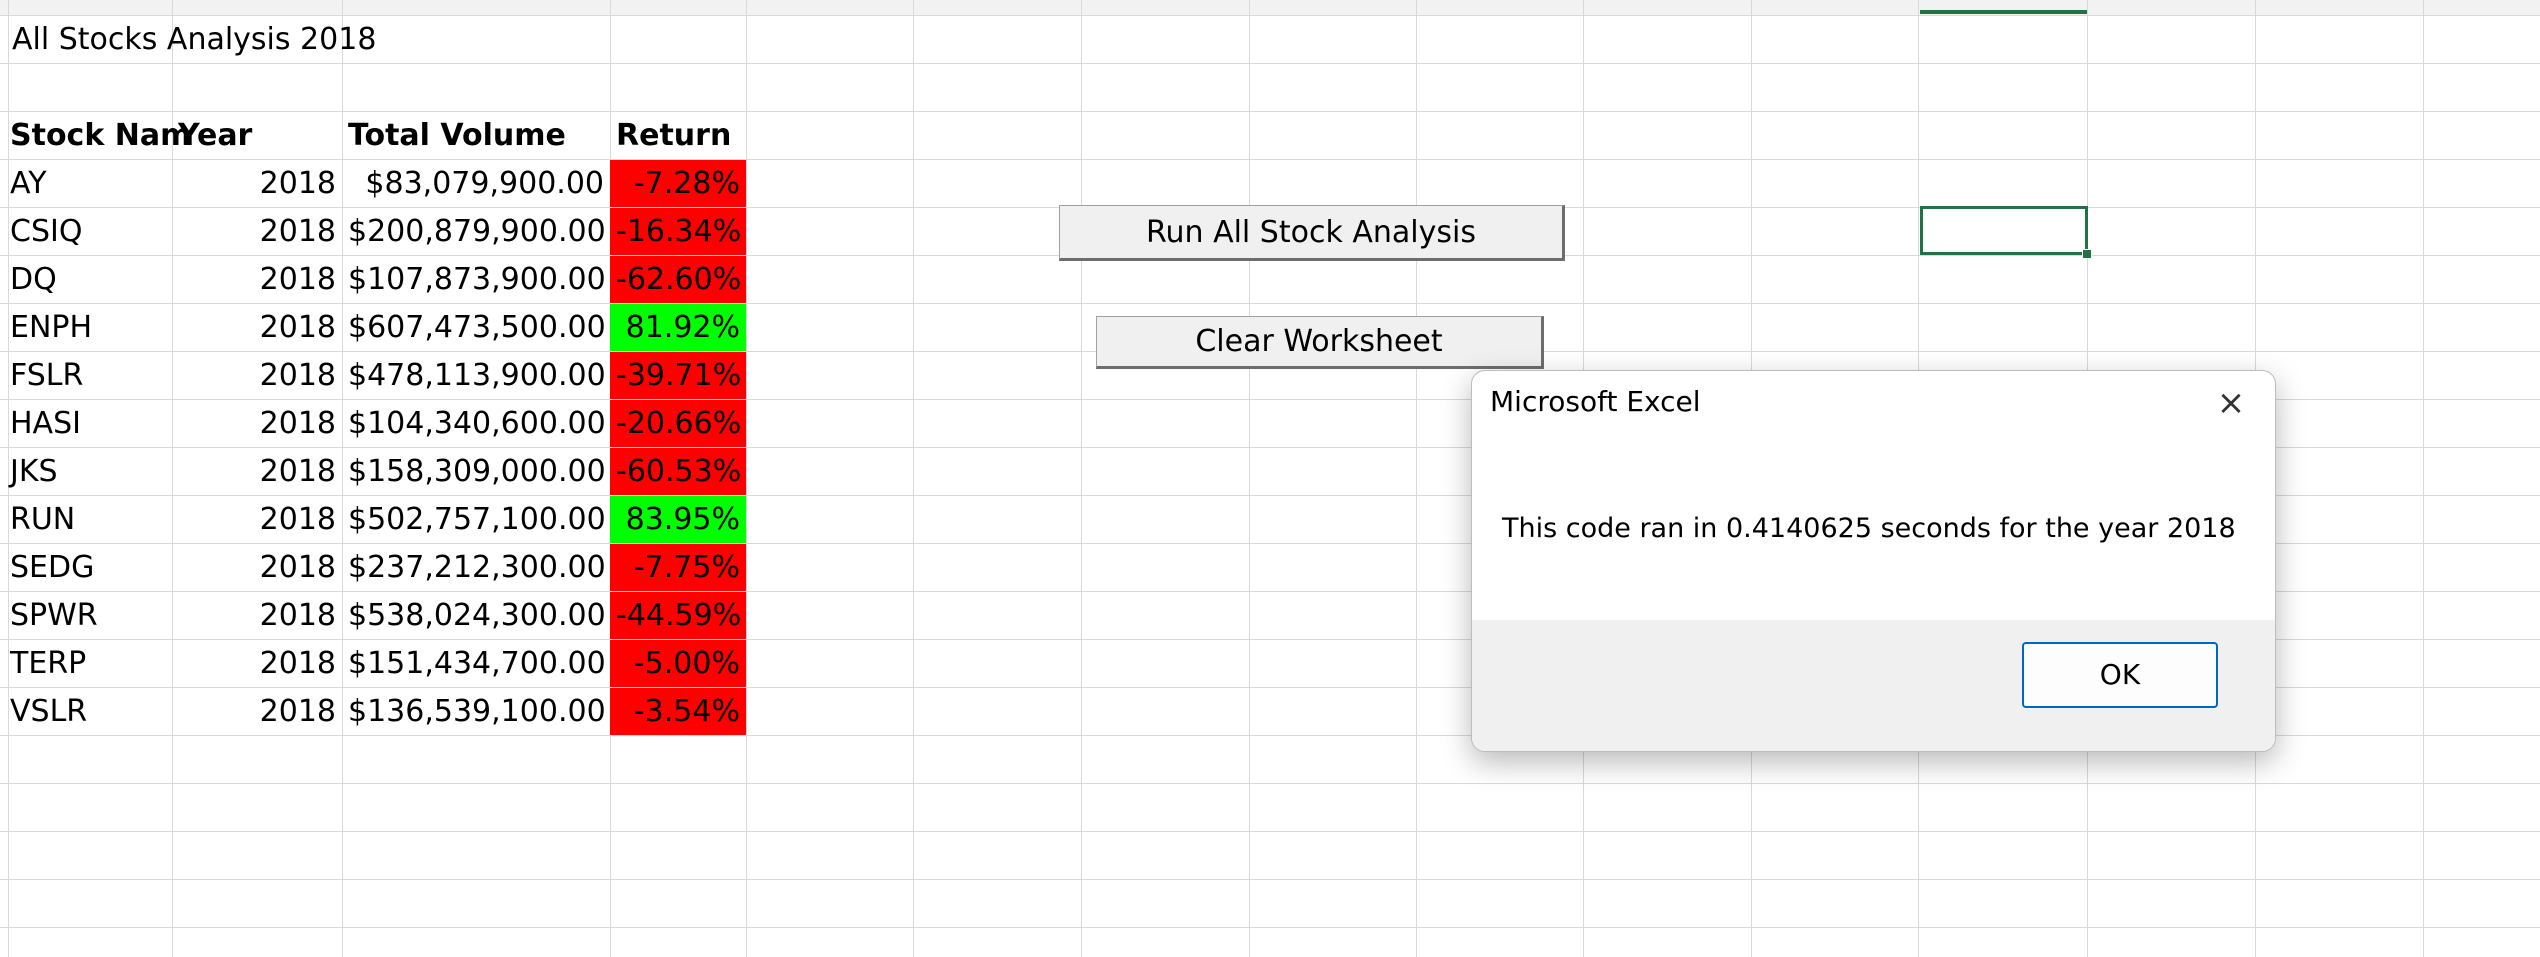  What do you see at coordinates (678, 231) in the screenshot?
I see `return-cell: -16.34%` at bounding box center [678, 231].